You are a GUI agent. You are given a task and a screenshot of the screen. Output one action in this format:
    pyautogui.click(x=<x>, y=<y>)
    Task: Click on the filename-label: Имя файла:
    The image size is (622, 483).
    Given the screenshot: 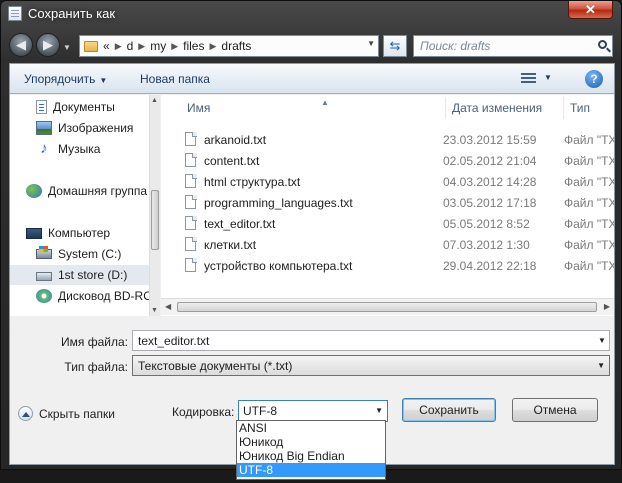 What is the action you would take?
    pyautogui.click(x=94, y=342)
    